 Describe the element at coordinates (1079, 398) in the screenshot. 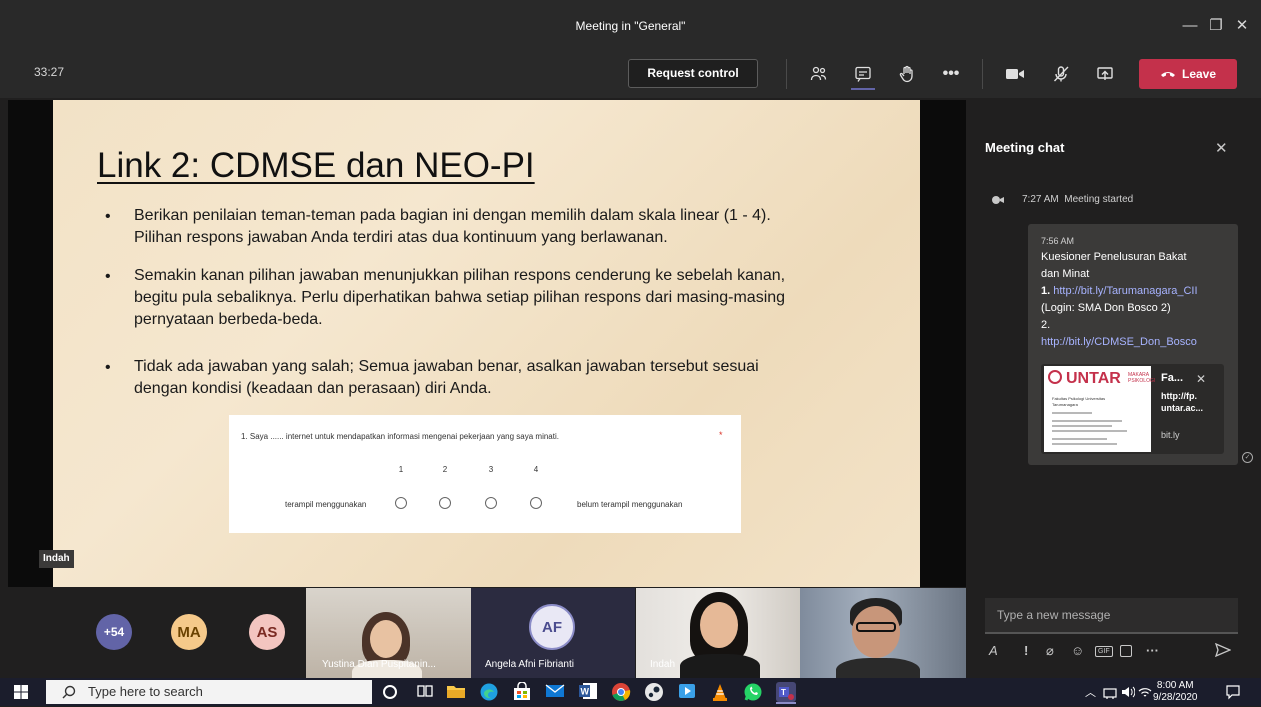

I see `thumb-text: Fakultas Psikologi Universitas` at that location.